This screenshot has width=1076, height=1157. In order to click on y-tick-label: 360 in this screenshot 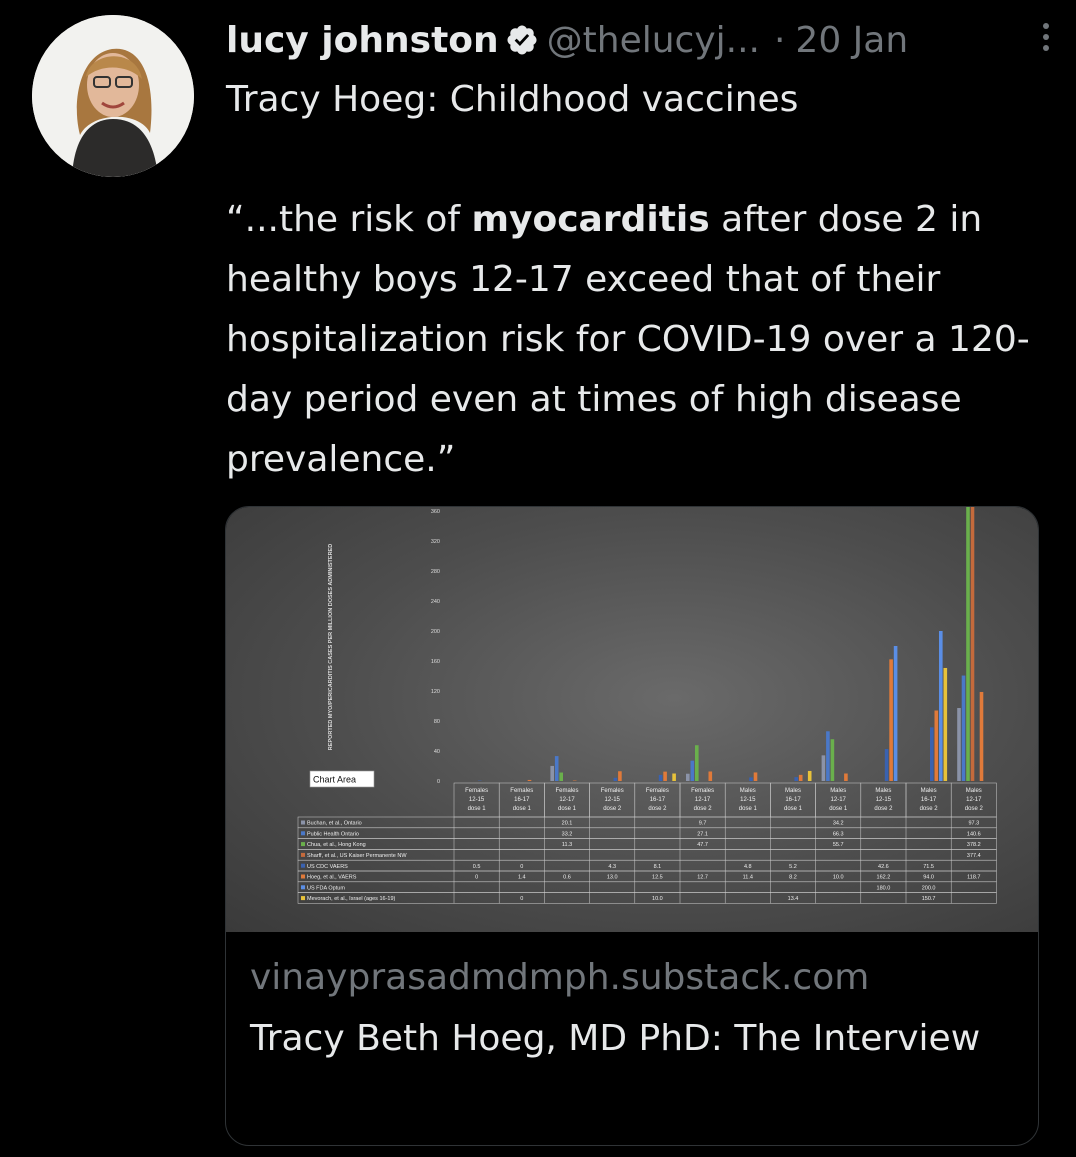, I will do `click(435, 512)`.